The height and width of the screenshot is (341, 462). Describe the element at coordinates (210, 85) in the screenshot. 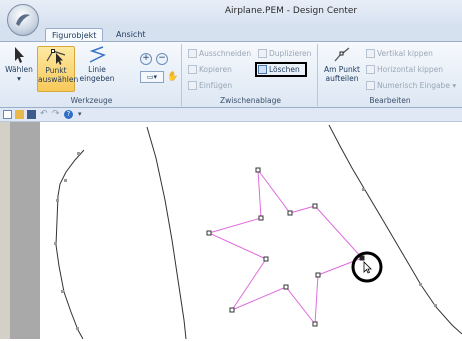

I see `einfuegen-button: Einfügen` at that location.